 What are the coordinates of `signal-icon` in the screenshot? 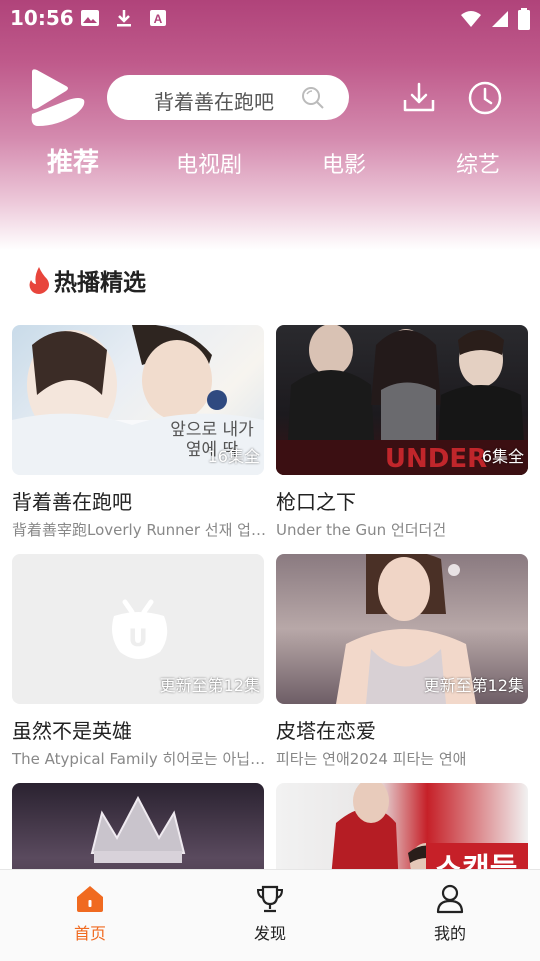 It's located at (500, 19).